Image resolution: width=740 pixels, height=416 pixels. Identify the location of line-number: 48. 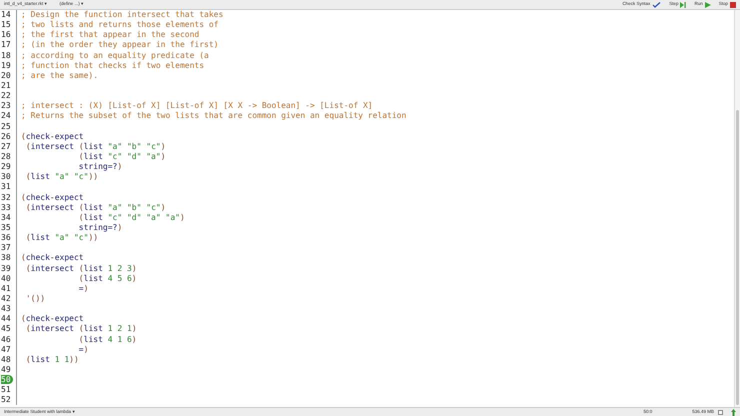
(6, 359).